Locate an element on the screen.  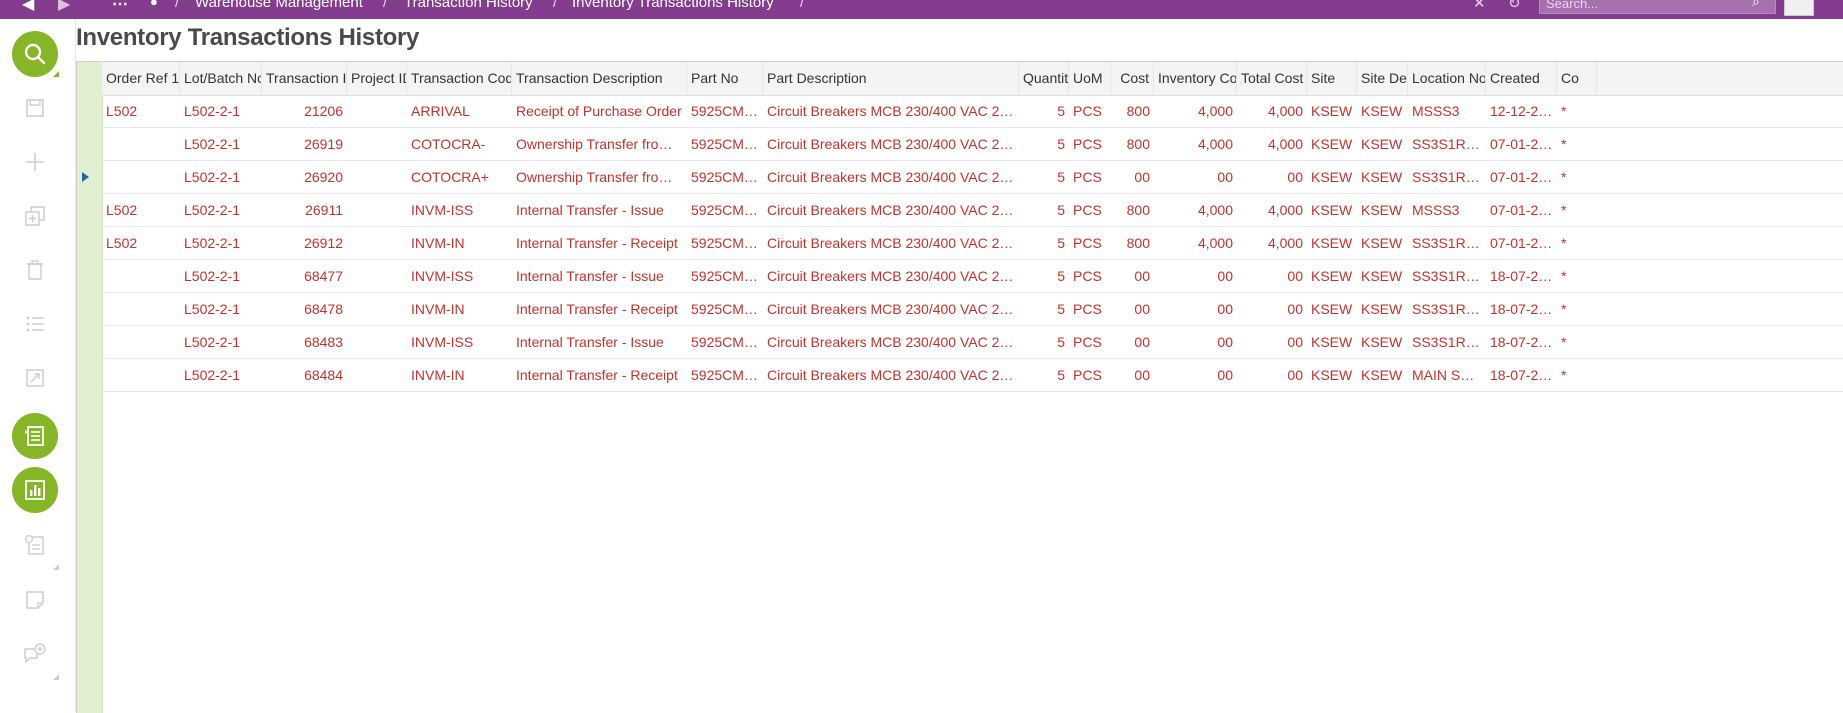
column-header-site-desc: Site Desc is located at coordinates (1382, 78).